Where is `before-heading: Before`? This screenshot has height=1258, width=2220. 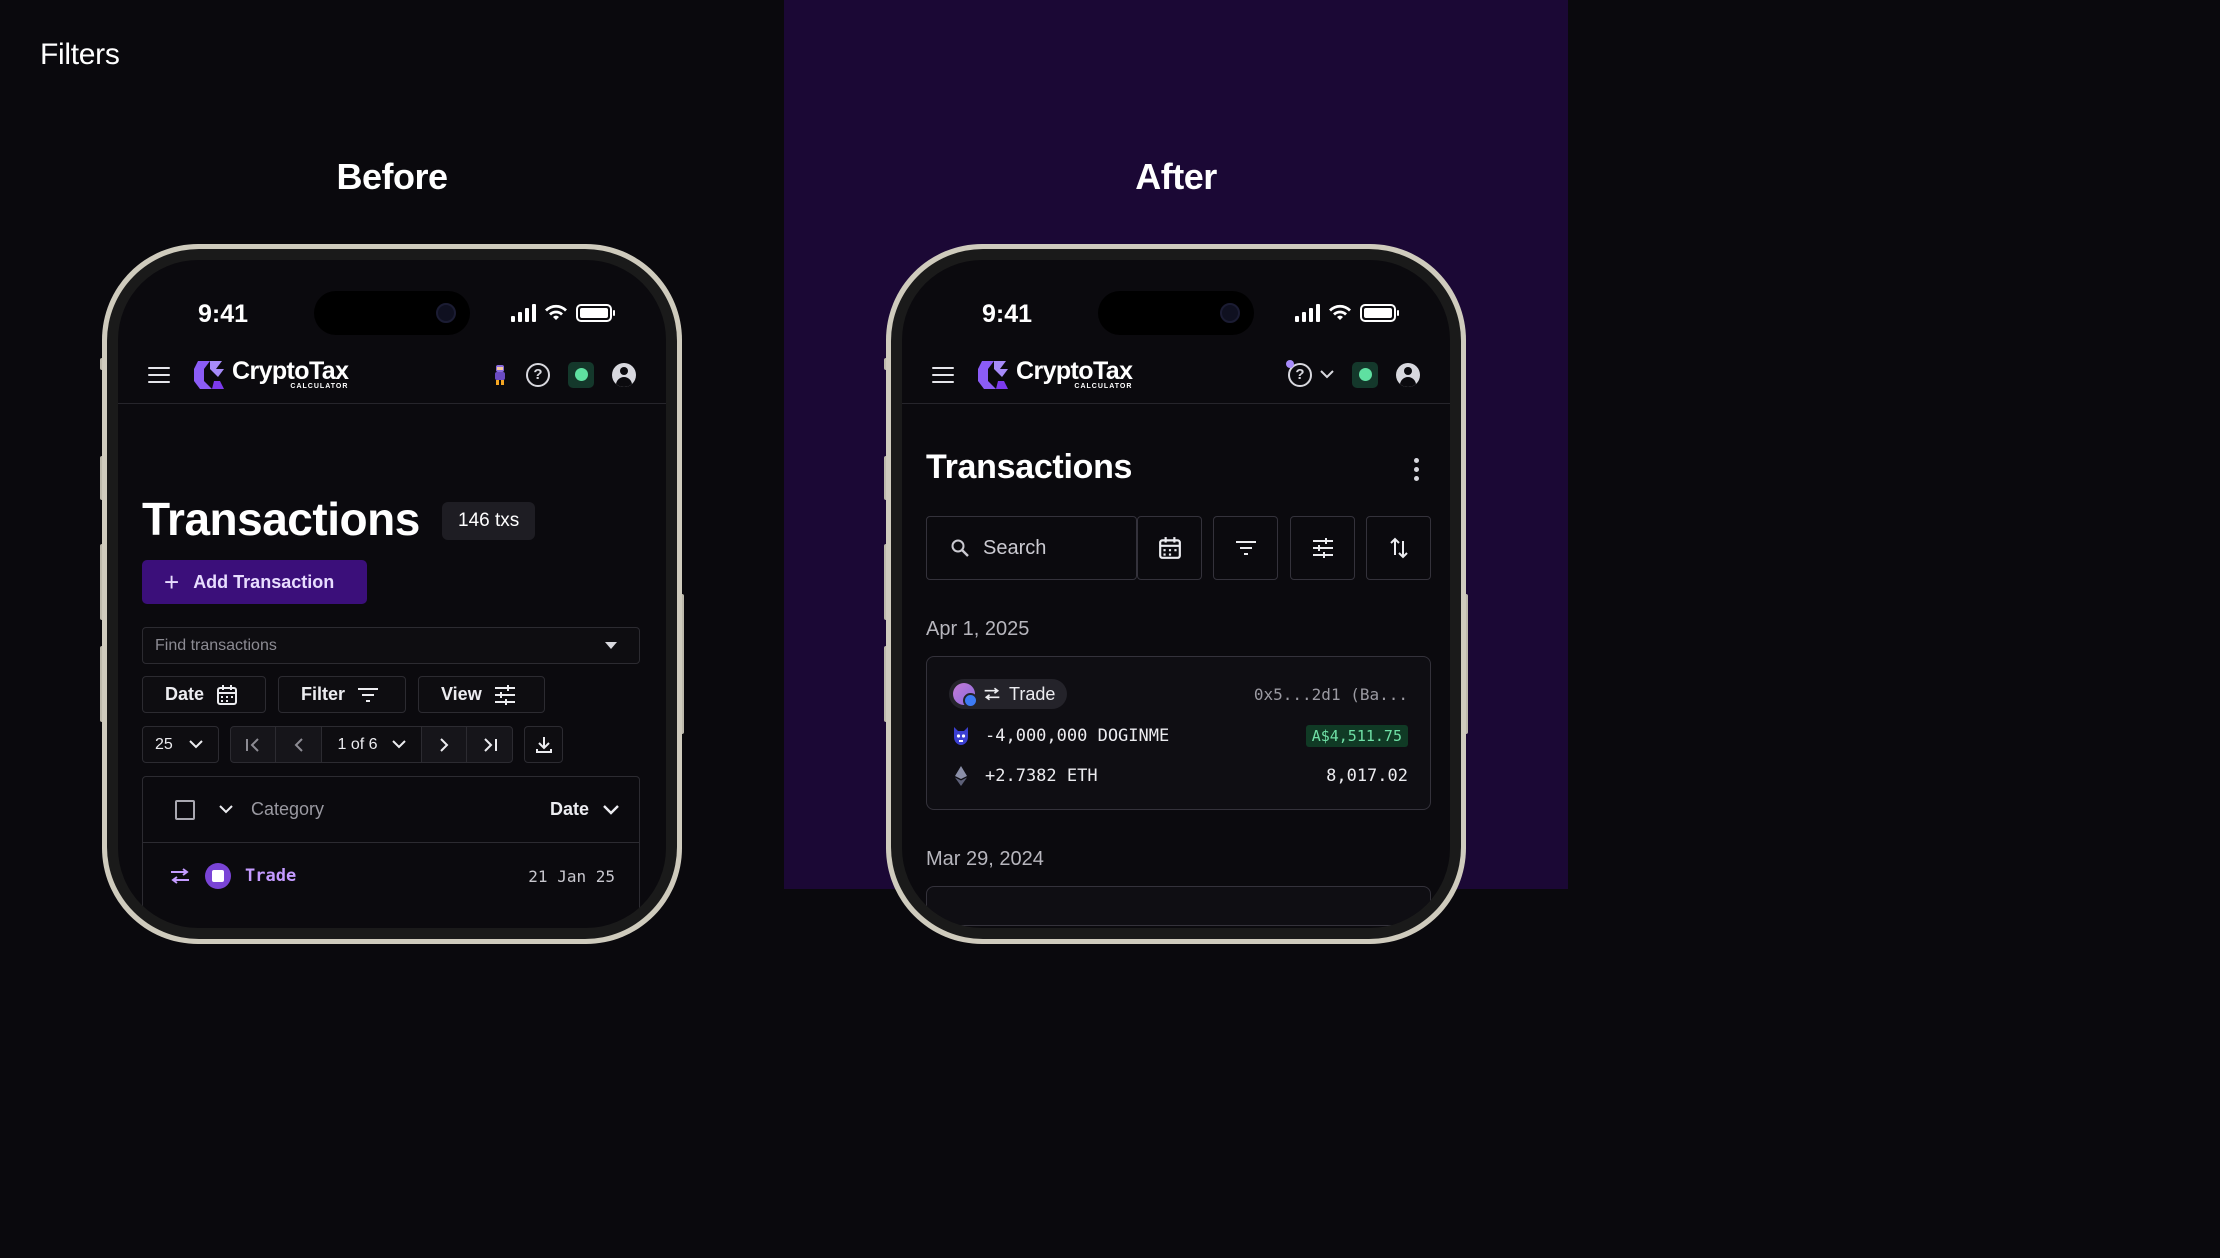 before-heading: Before is located at coordinates (392, 176).